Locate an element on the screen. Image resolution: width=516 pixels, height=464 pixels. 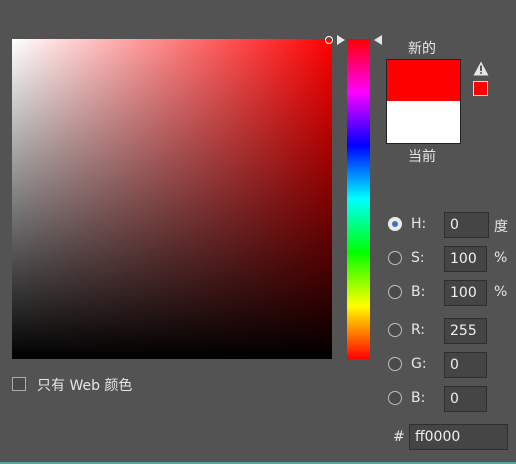
only-web-colors-label: 只有 Web 颜色 is located at coordinates (84, 385).